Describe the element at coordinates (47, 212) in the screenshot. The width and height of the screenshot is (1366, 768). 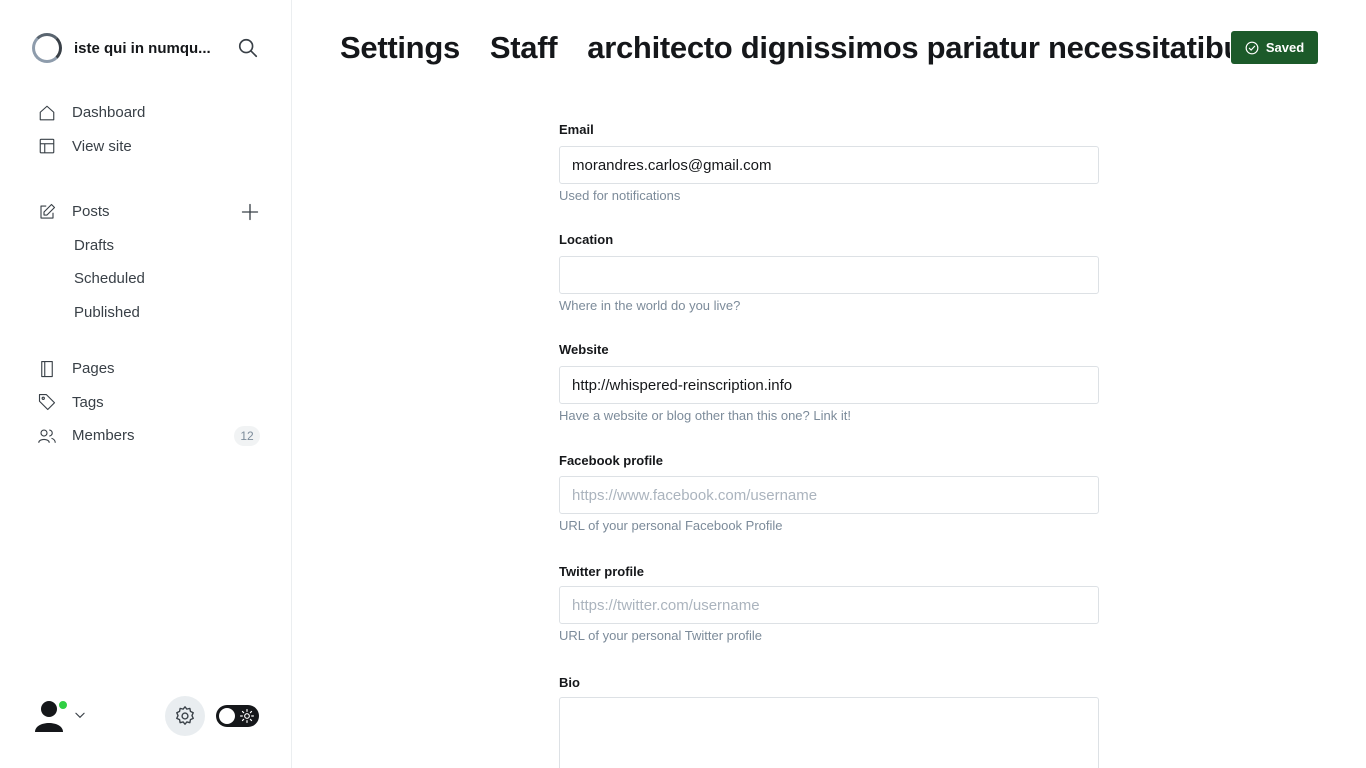
I see `edit-icon` at that location.